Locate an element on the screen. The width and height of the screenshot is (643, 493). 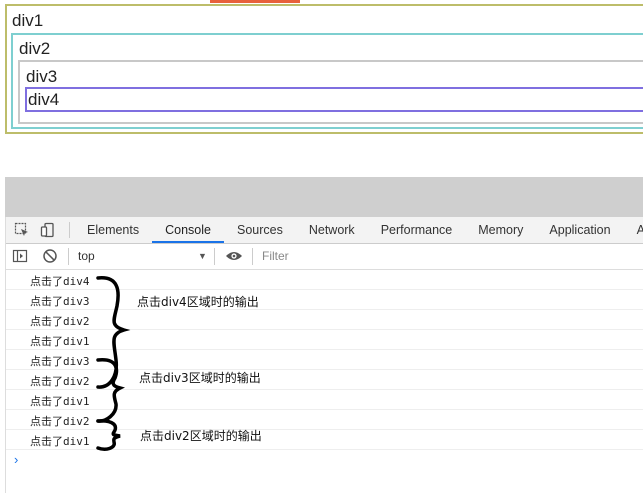
tab-sources: Sources is located at coordinates (260, 230).